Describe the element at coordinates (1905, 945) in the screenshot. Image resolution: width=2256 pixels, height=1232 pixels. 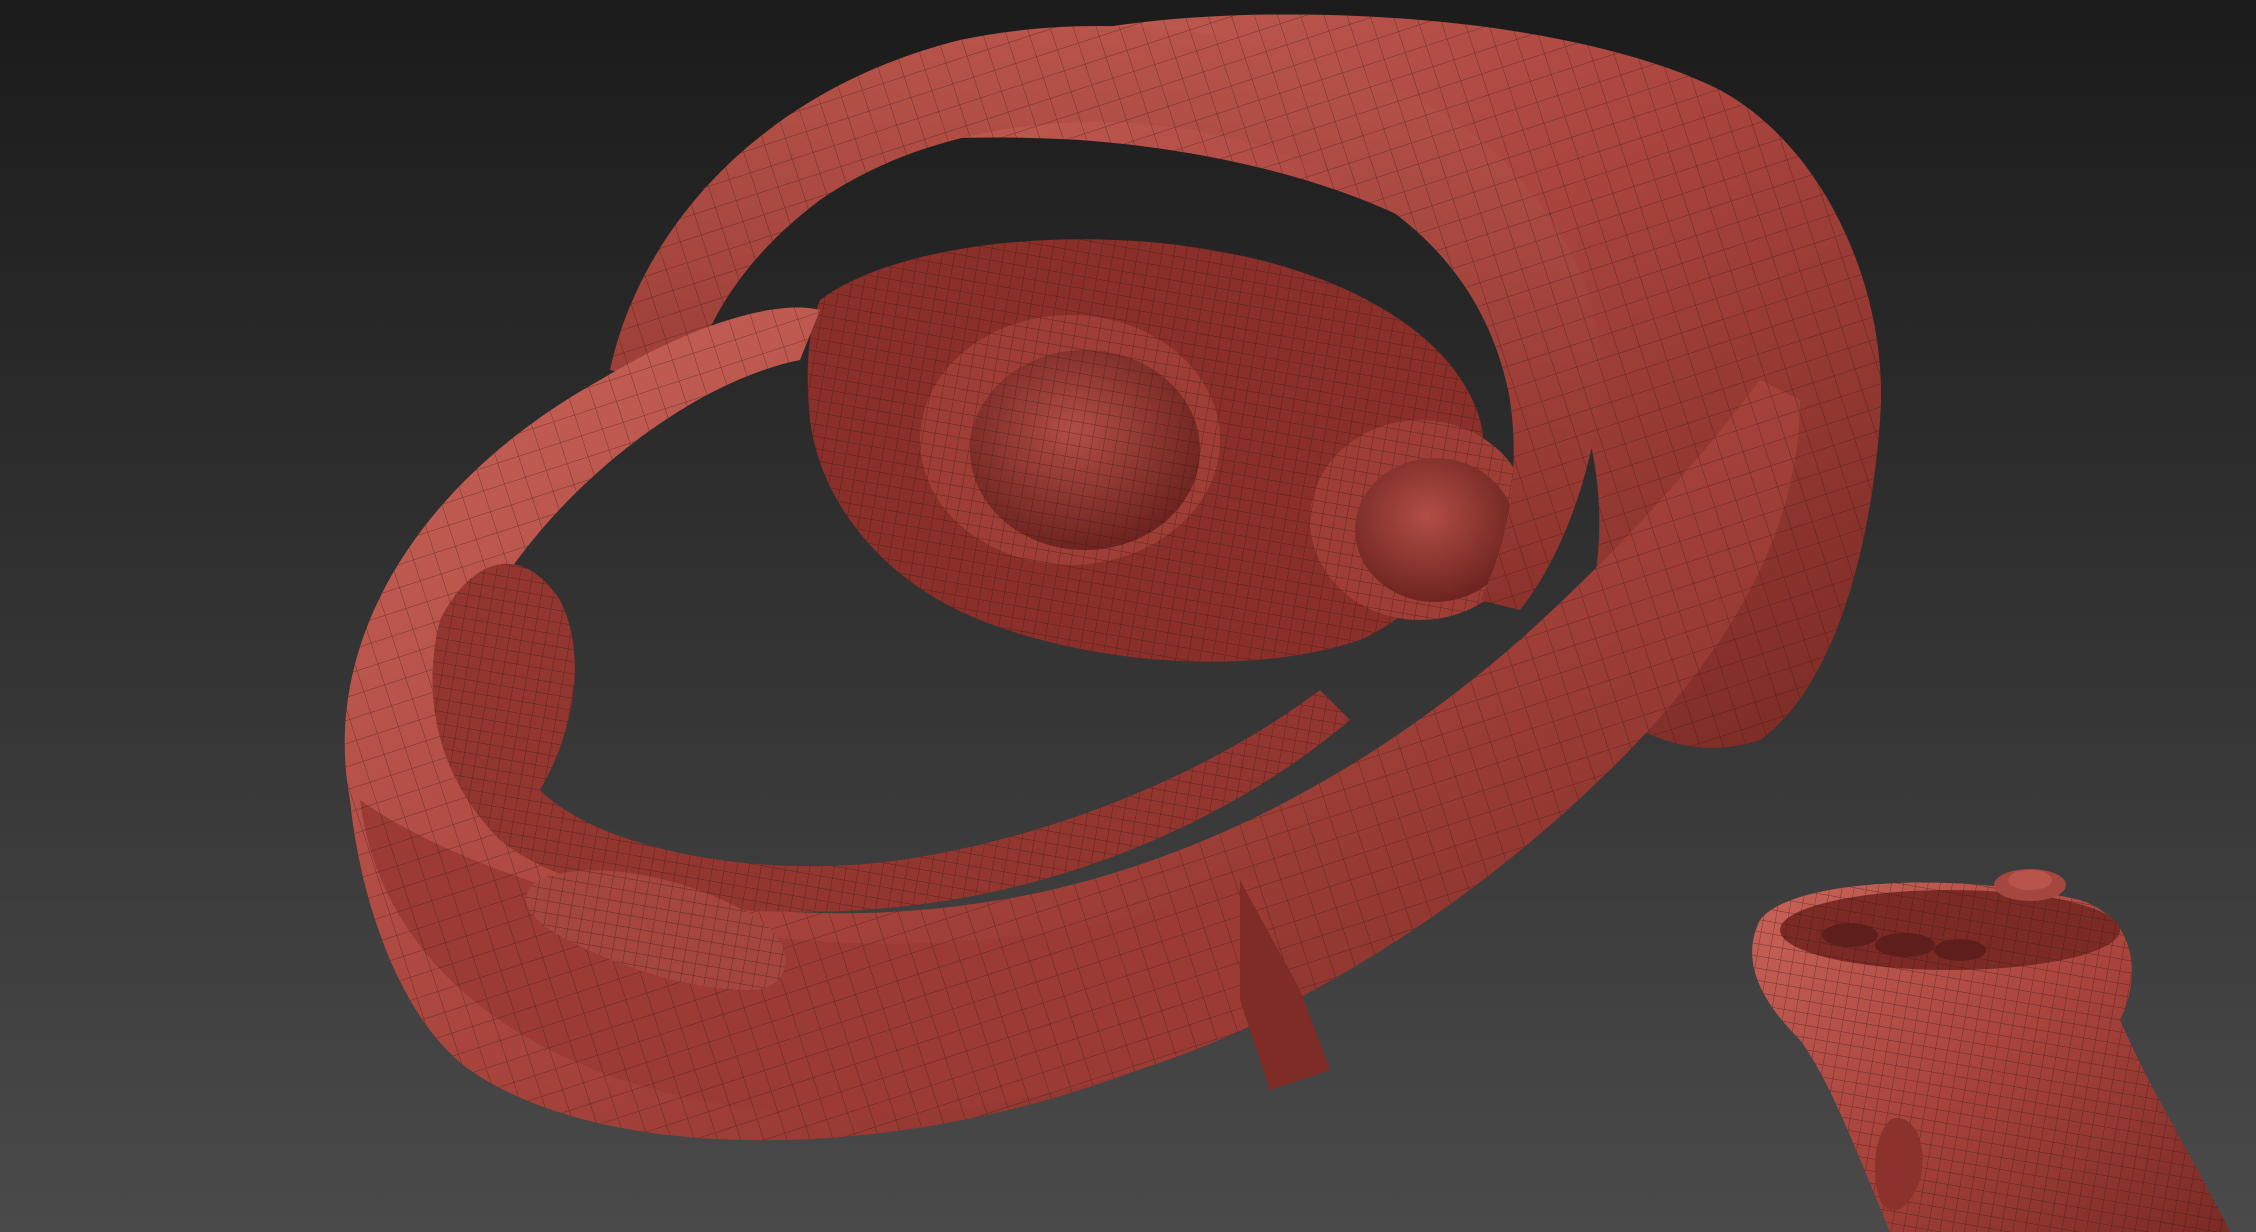
I see `controller-button-b` at that location.